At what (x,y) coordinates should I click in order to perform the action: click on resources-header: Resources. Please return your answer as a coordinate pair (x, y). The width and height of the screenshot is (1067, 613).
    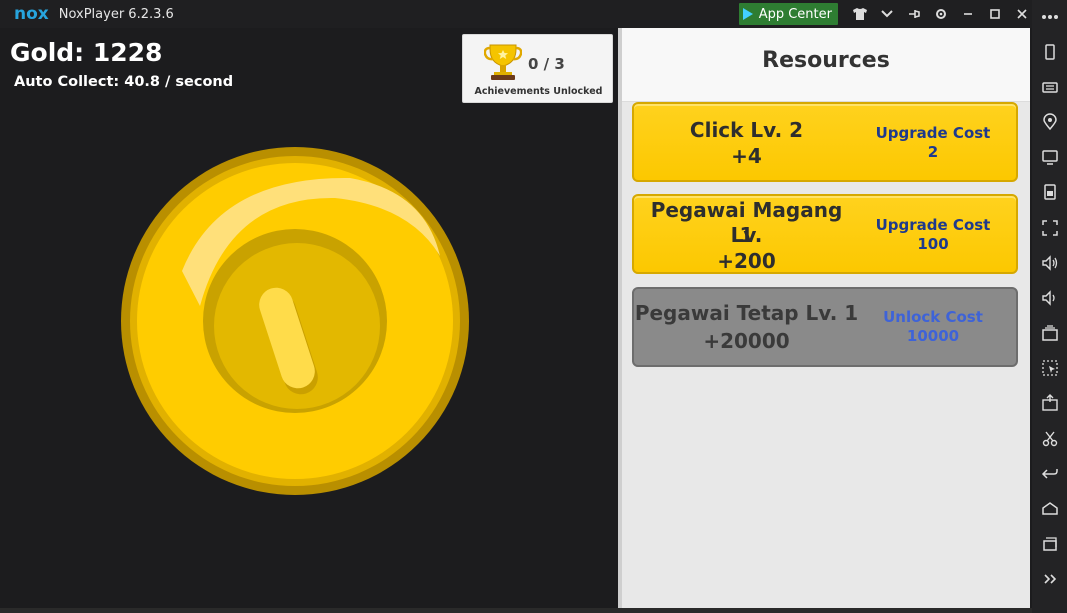
    Looking at the image, I should click on (826, 65).